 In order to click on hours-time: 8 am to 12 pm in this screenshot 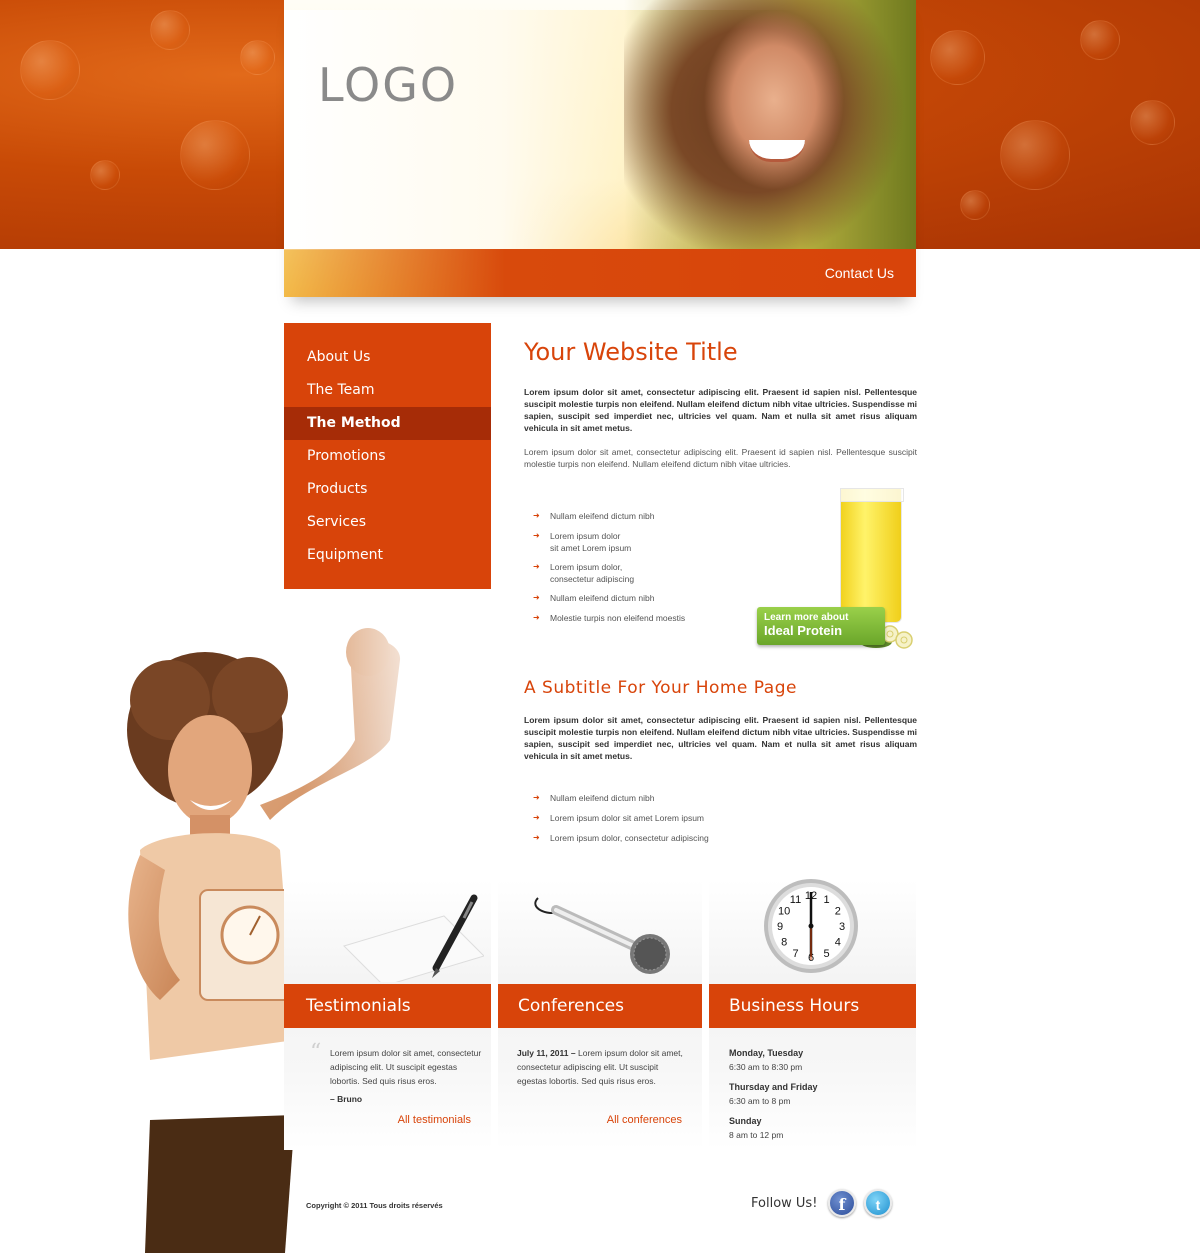, I will do `click(756, 1135)`.